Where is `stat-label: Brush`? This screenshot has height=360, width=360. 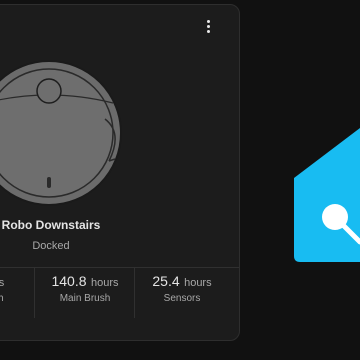
stat-label: Brush is located at coordinates (17, 298).